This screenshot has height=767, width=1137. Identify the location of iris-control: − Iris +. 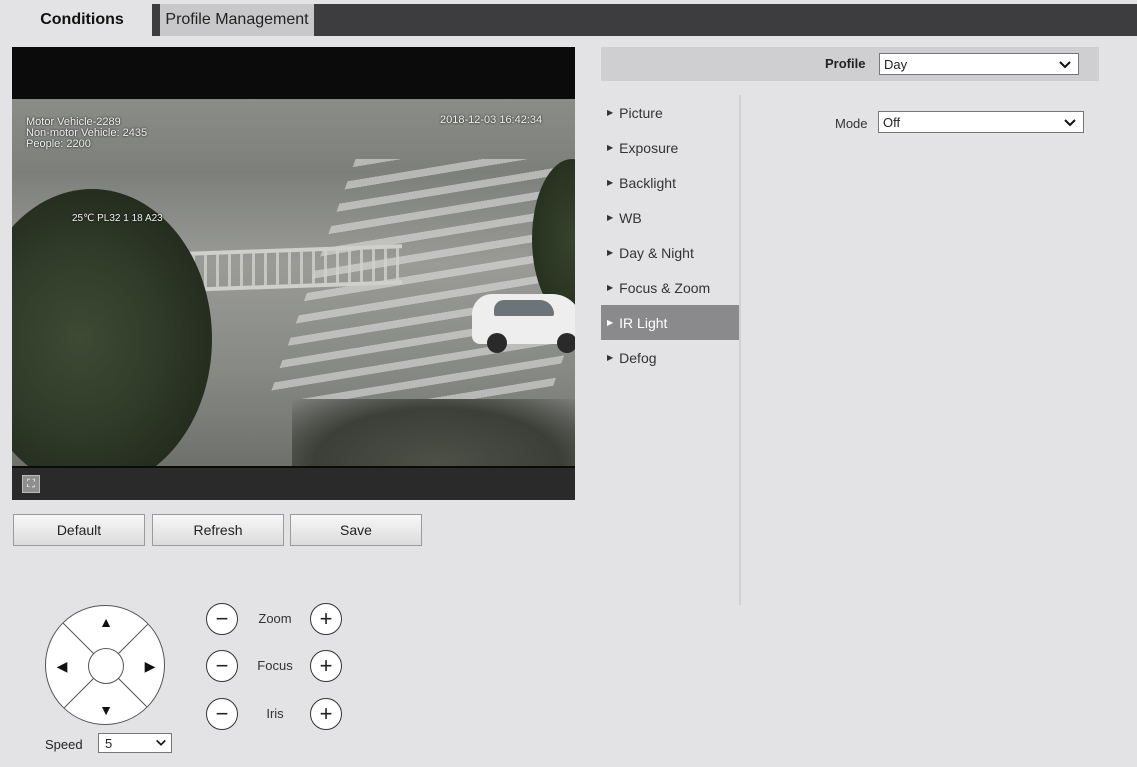
(276, 714).